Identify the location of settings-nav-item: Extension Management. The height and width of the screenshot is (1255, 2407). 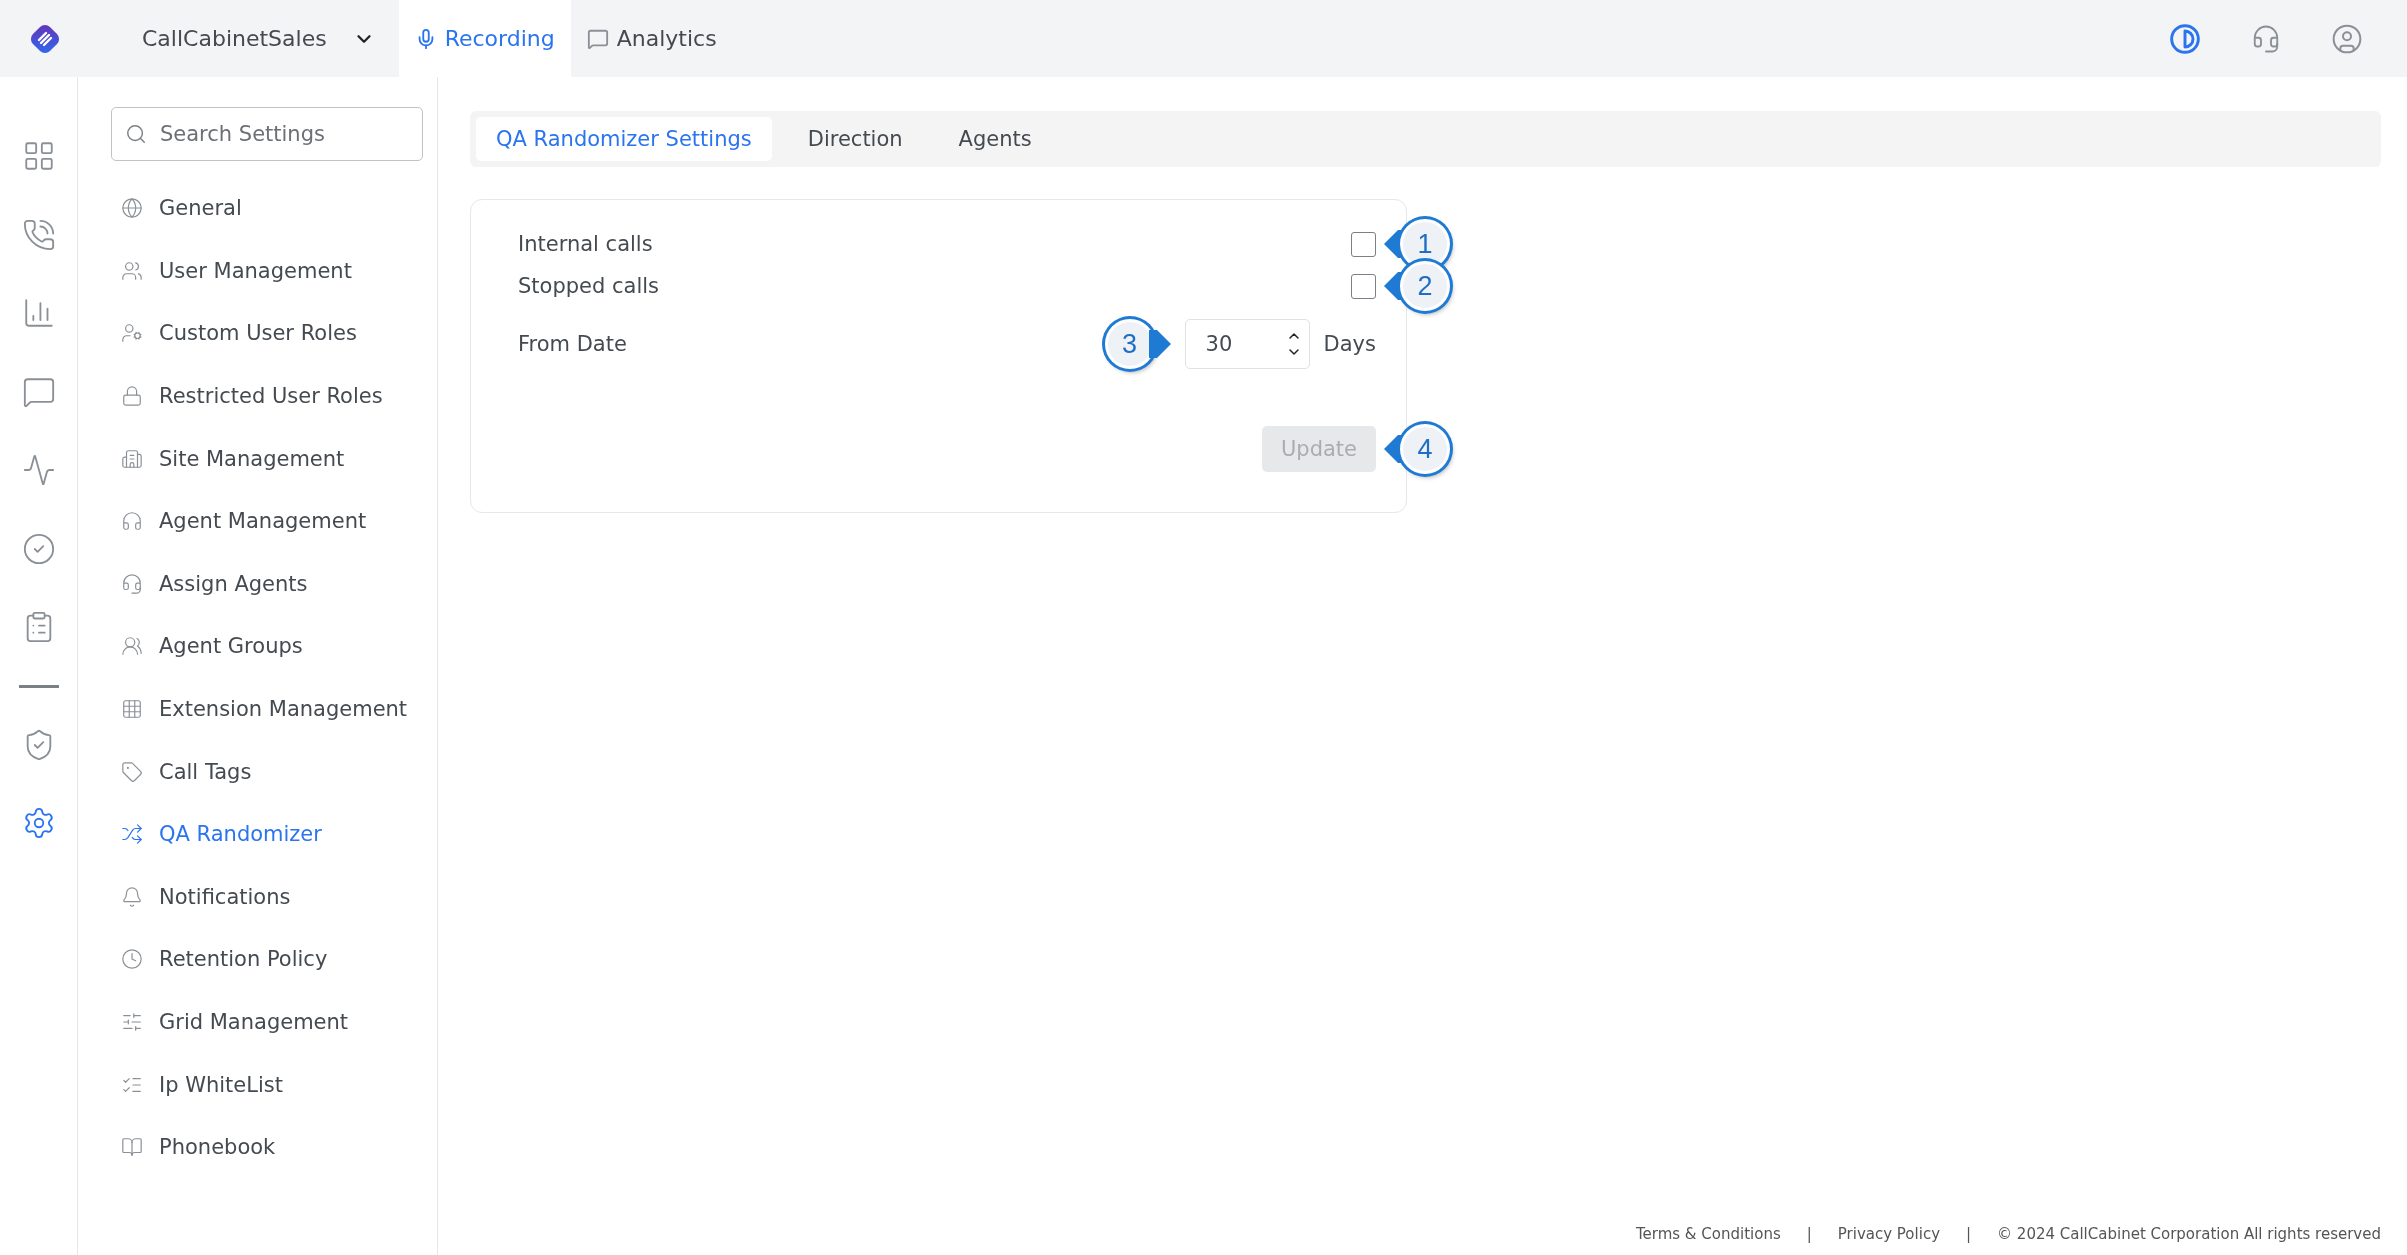
(267, 709).